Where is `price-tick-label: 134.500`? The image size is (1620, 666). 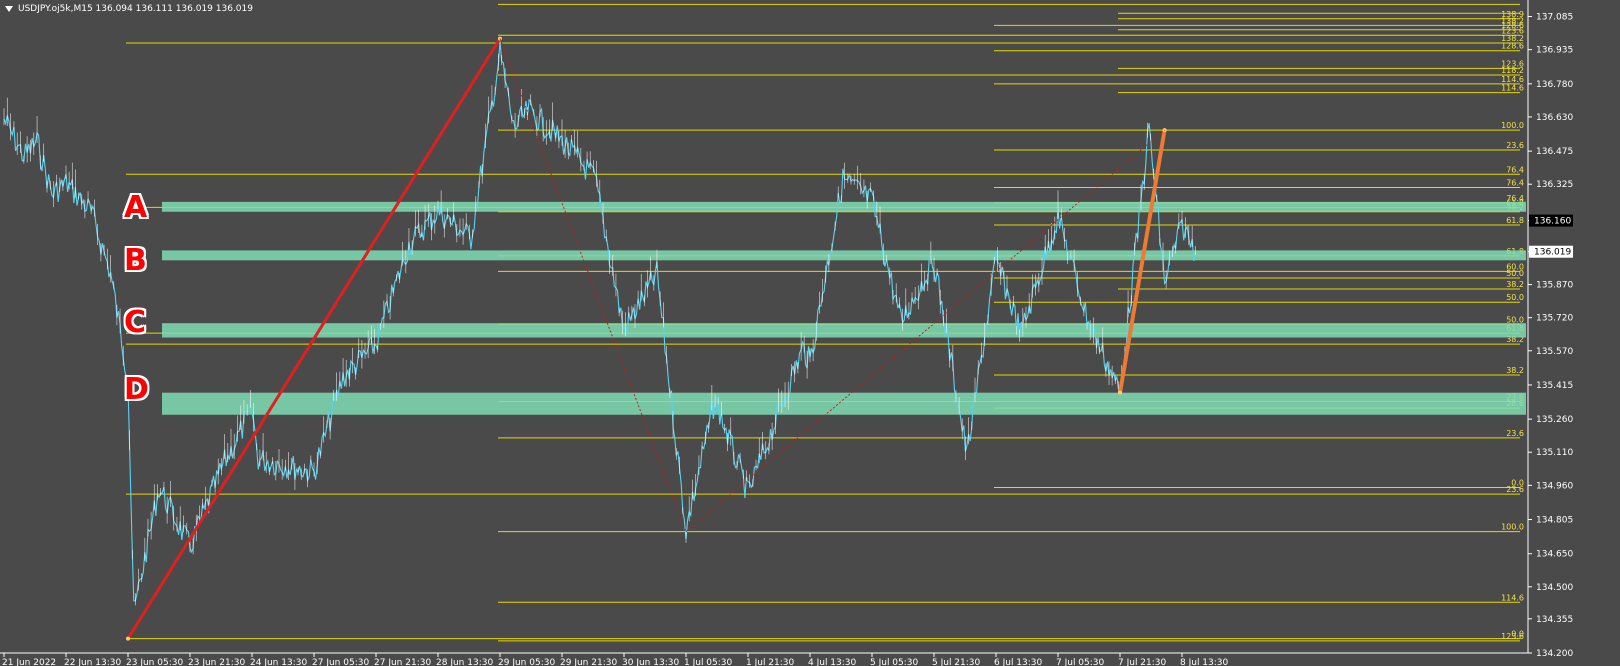 price-tick-label: 134.500 is located at coordinates (1554, 588).